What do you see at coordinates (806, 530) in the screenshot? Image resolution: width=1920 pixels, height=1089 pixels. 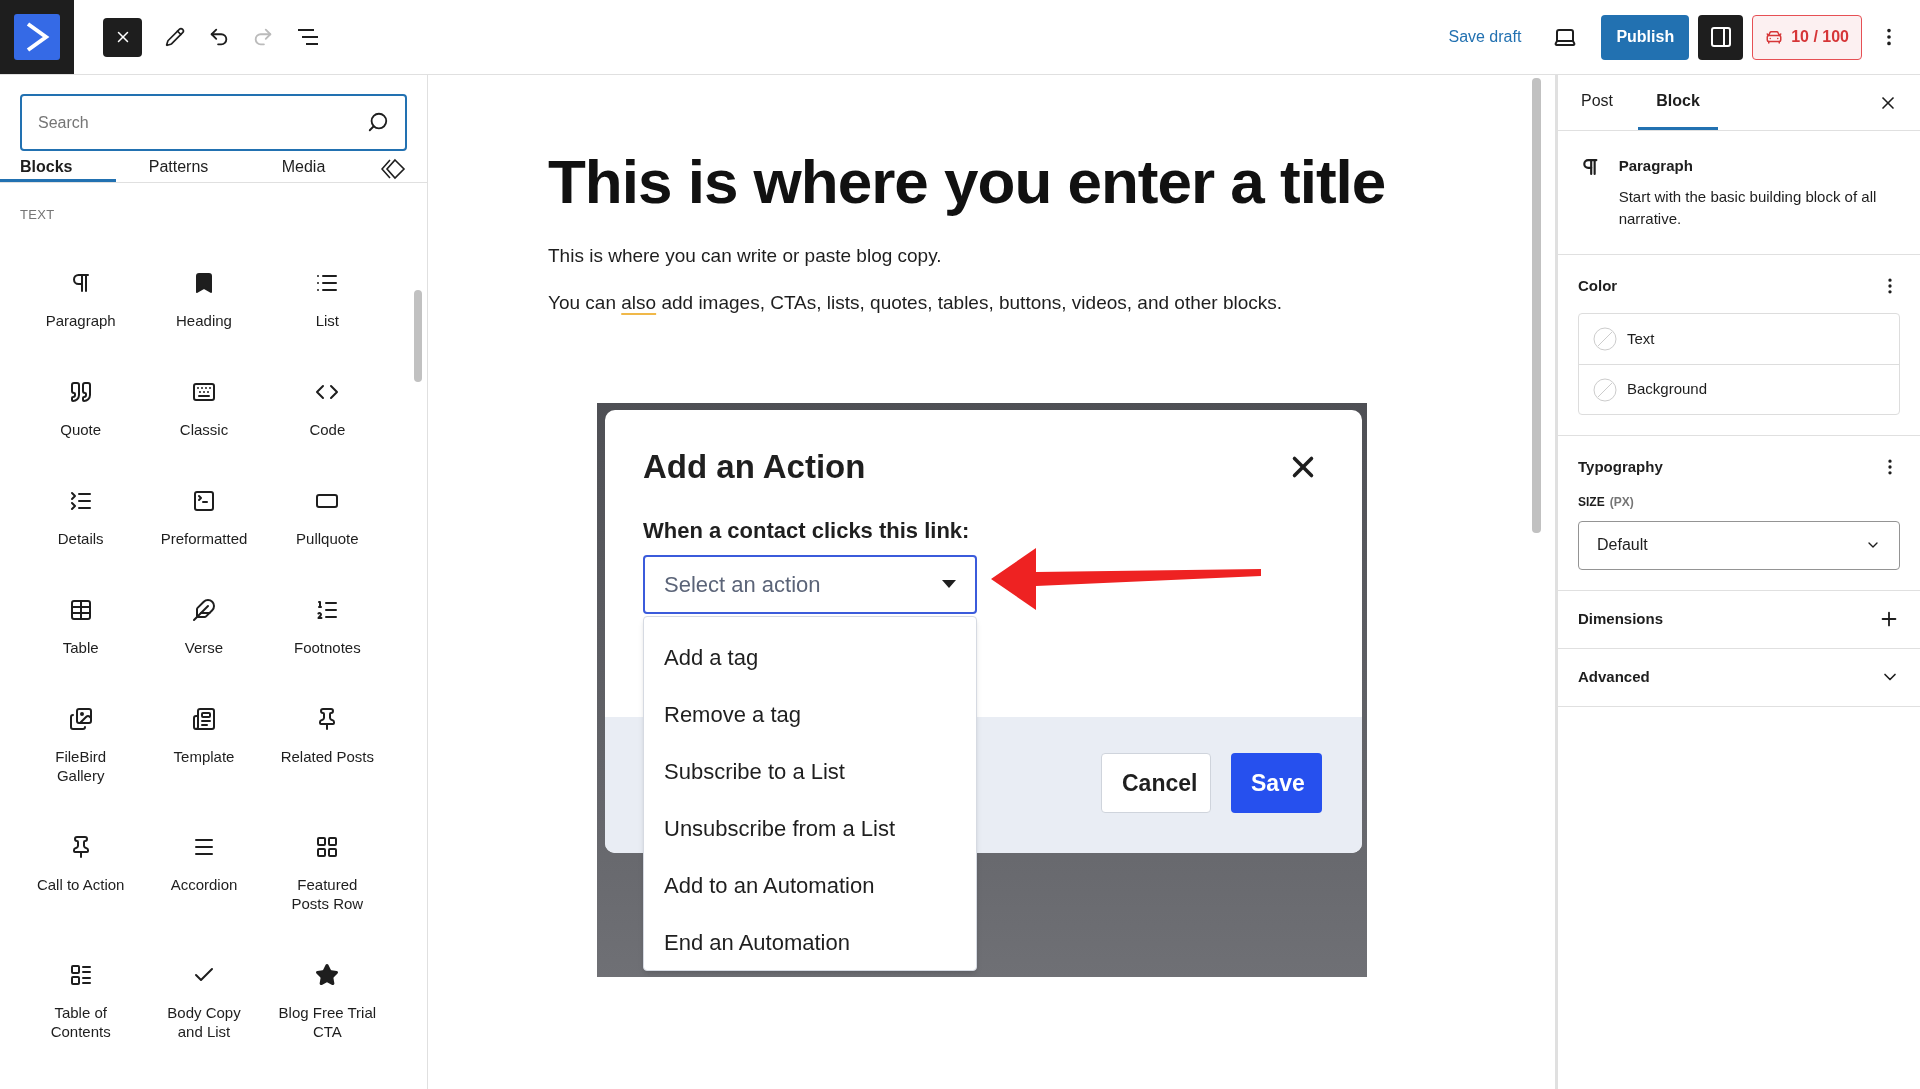 I see `field-label: When a contact clicks this link:` at bounding box center [806, 530].